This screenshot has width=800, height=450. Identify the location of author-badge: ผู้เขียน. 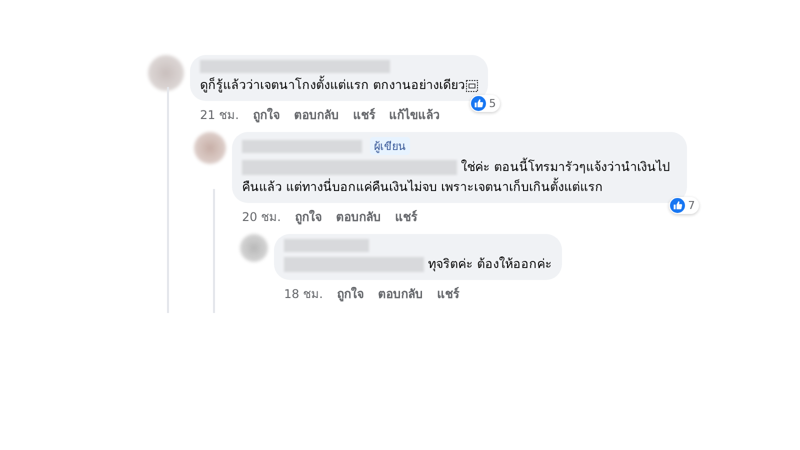
(390, 146).